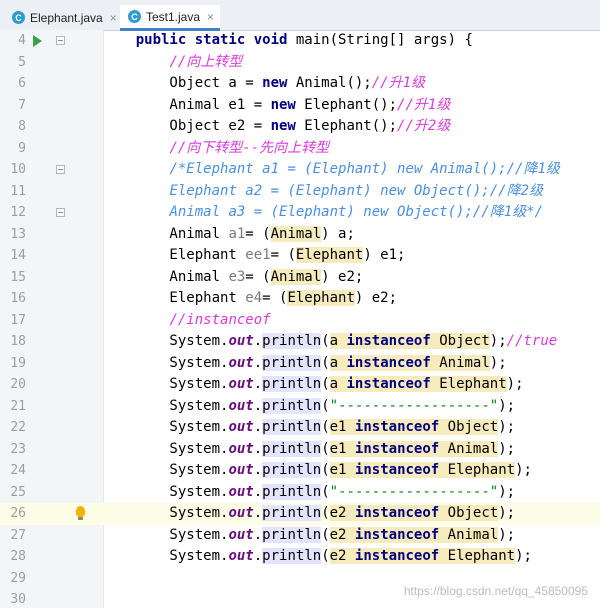 The height and width of the screenshot is (611, 600). What do you see at coordinates (276, 126) in the screenshot?
I see `code-text: Object e2 = new Elephant();//升2级` at bounding box center [276, 126].